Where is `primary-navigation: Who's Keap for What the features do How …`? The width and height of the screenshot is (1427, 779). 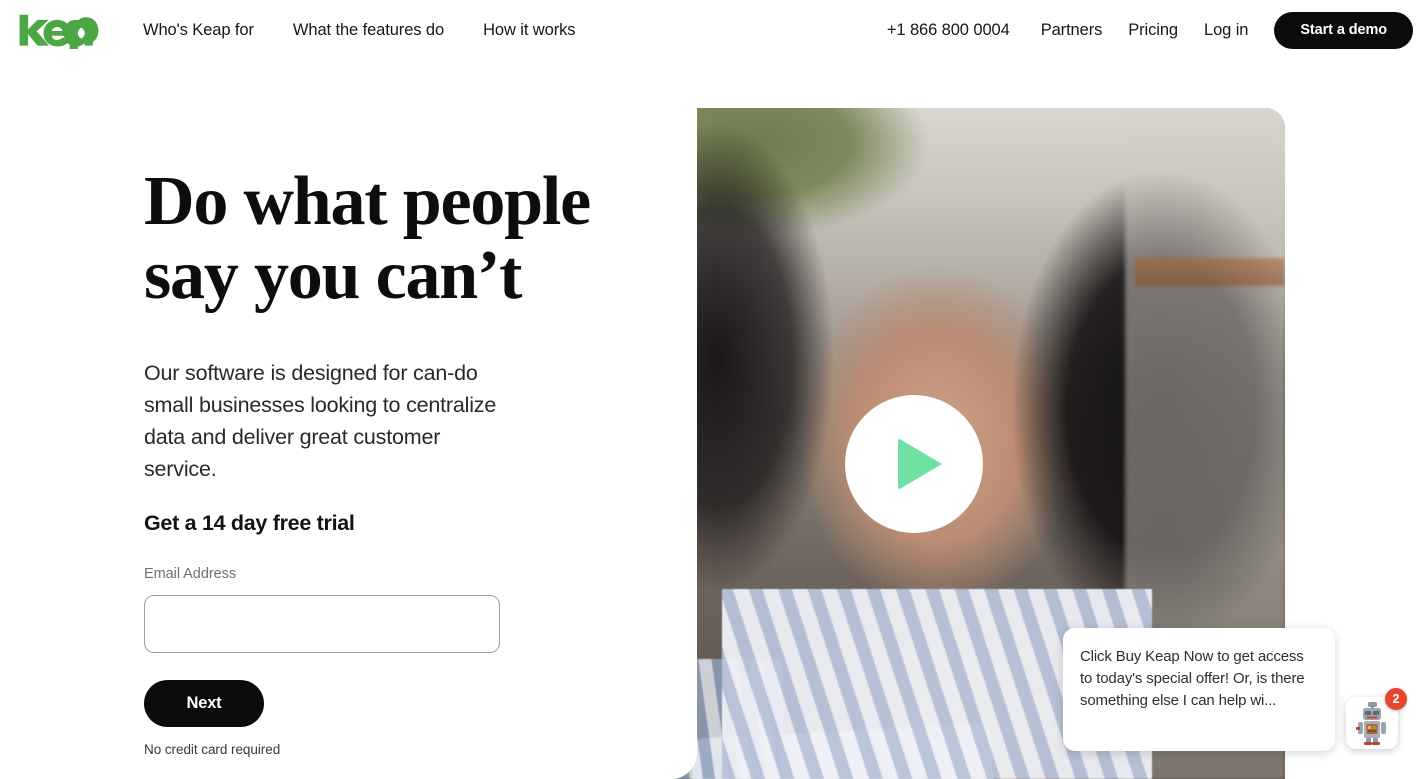 primary-navigation: Who's Keap for What the features do How … is located at coordinates (359, 30).